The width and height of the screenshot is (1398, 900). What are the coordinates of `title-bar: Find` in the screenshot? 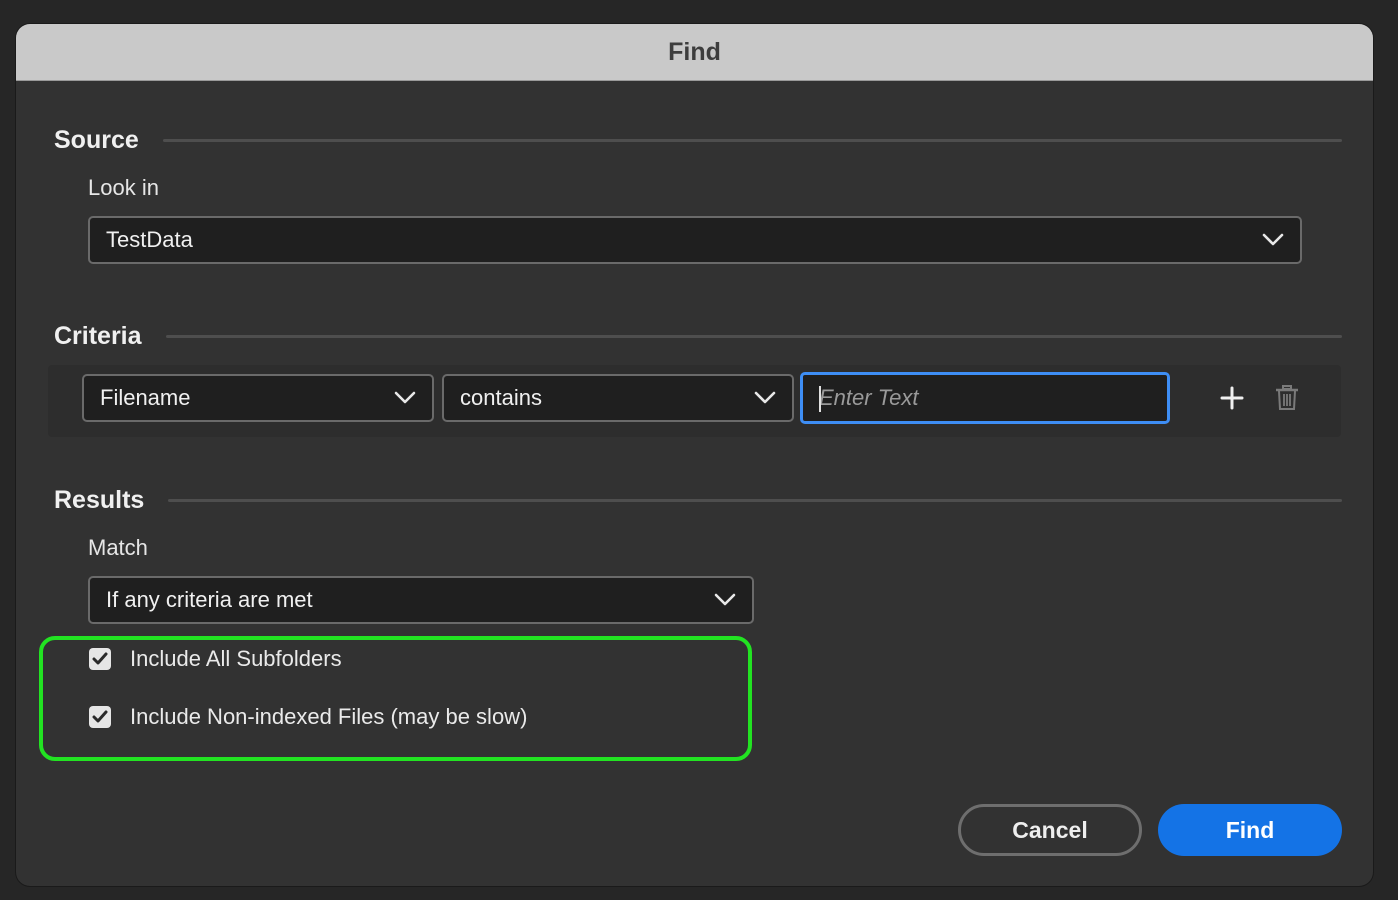 It's located at (694, 52).